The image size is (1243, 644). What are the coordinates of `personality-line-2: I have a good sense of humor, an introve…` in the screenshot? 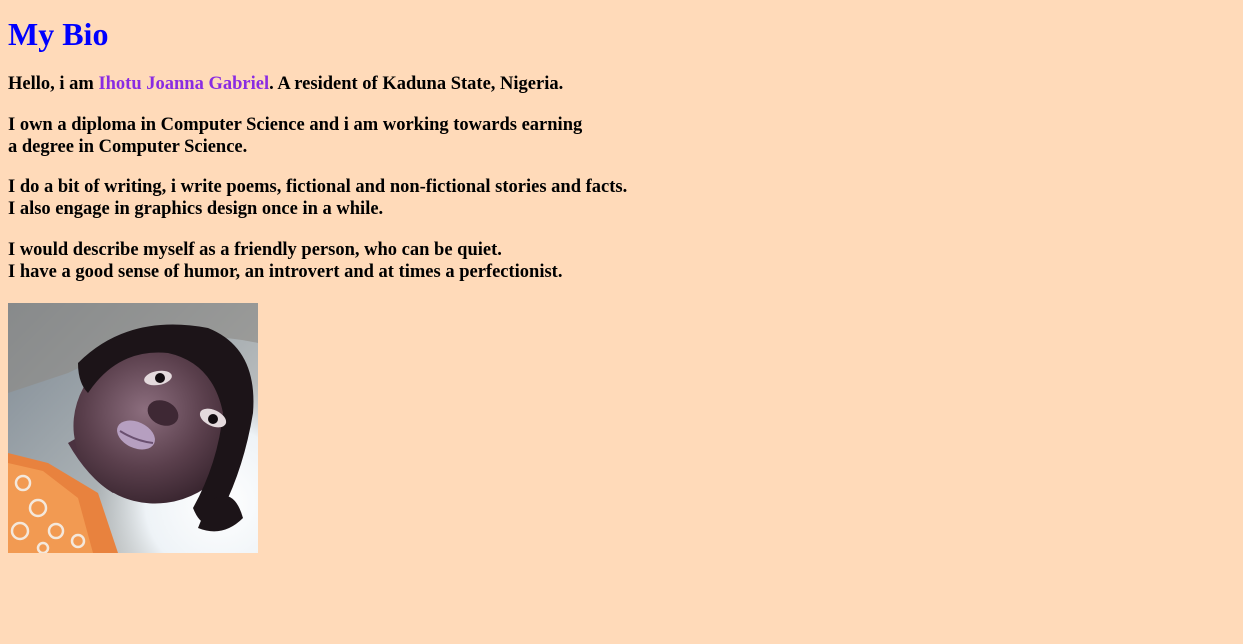 It's located at (285, 272).